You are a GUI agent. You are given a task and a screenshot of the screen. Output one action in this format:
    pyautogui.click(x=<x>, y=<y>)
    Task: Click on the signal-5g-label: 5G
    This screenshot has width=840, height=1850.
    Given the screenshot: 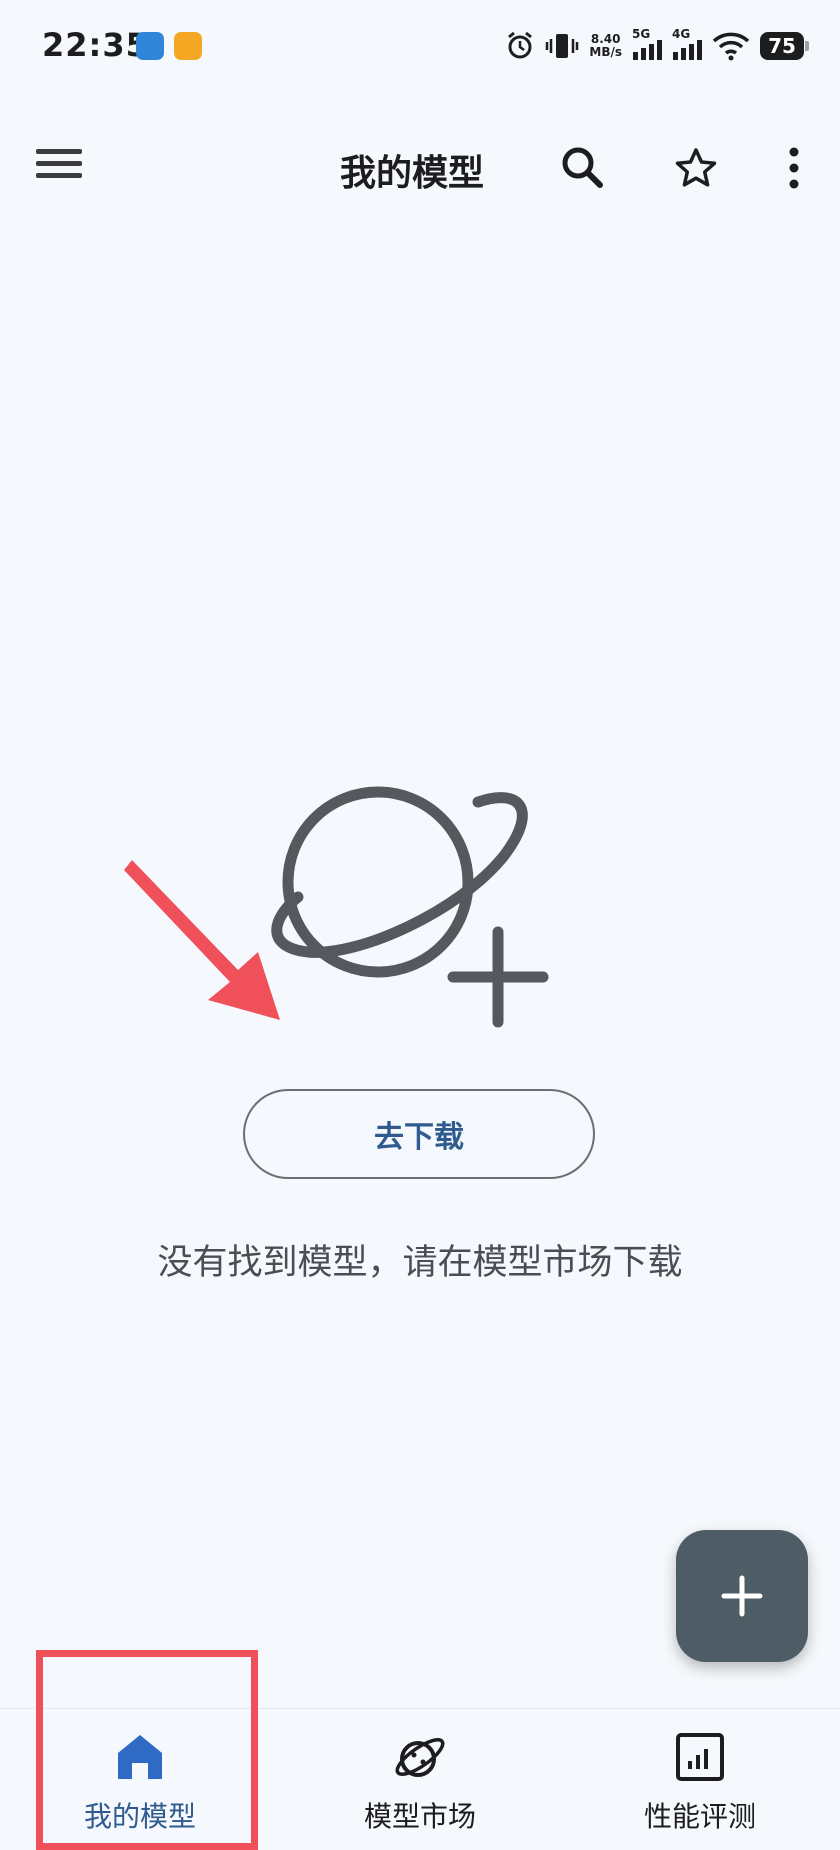 What is the action you would take?
    pyautogui.click(x=641, y=34)
    